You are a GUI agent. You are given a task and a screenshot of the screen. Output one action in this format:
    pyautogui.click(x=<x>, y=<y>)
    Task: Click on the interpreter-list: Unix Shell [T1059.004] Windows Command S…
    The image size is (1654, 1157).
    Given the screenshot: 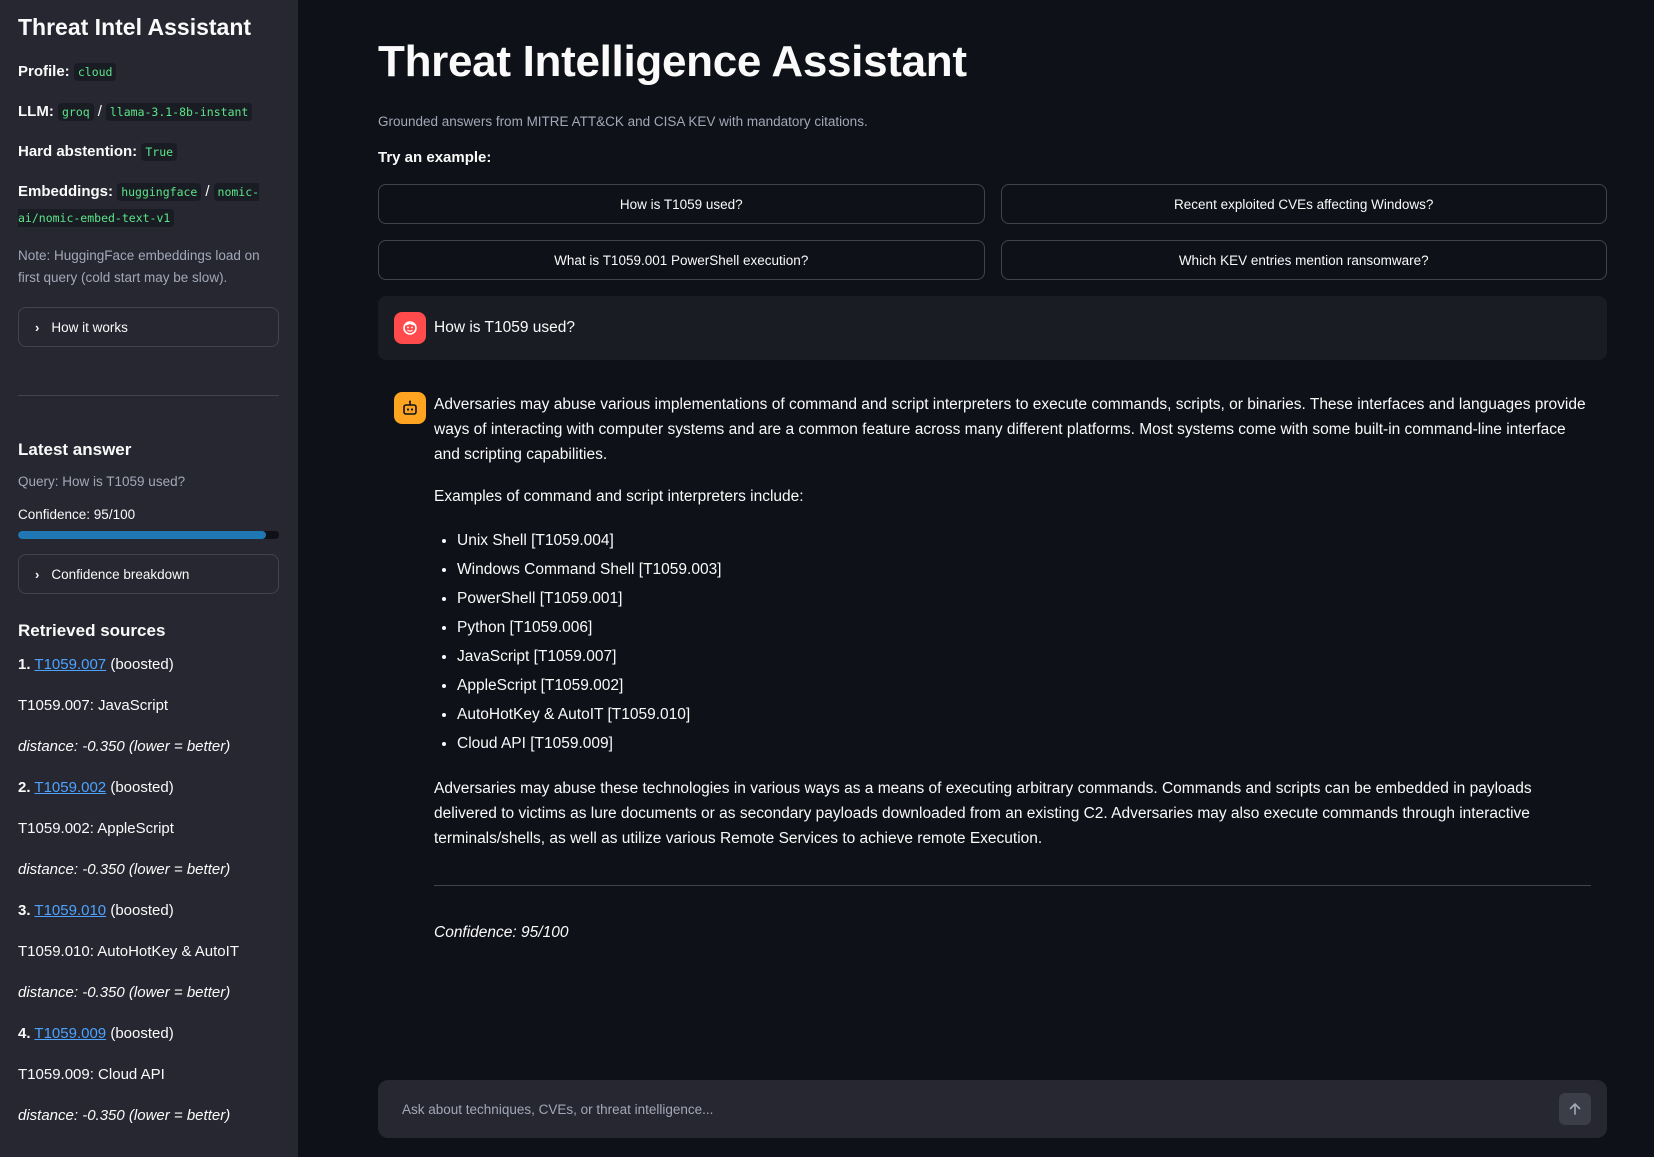 What is the action you would take?
    pyautogui.click(x=1024, y=642)
    